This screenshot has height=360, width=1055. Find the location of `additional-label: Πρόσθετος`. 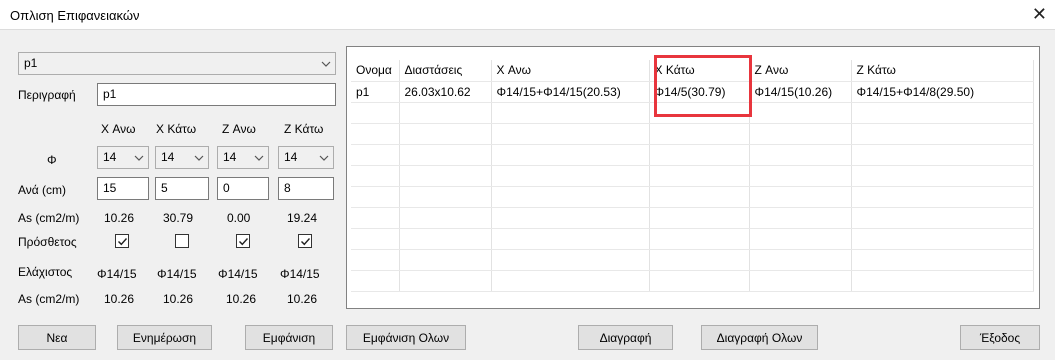

additional-label: Πρόσθετος is located at coordinates (47, 242).